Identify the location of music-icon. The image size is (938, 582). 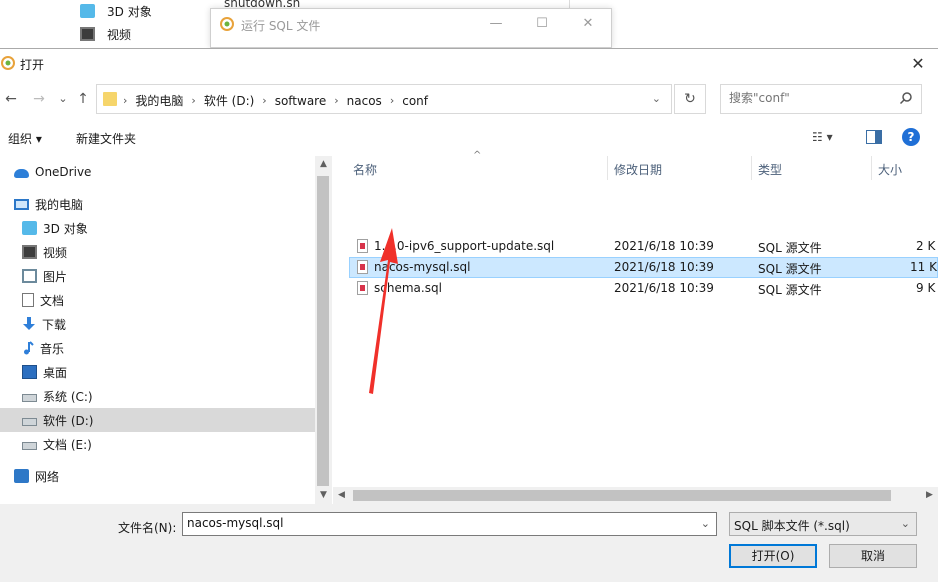
(29, 348).